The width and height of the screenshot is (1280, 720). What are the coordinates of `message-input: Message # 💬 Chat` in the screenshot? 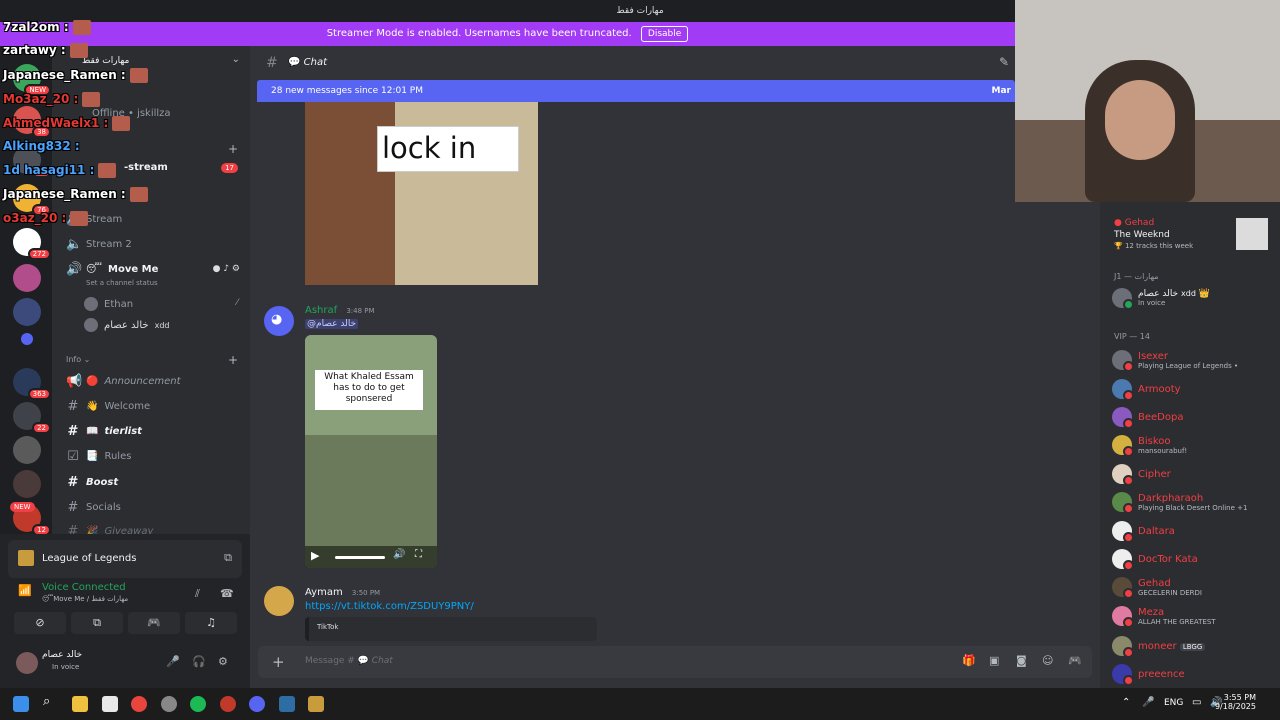 It's located at (349, 661).